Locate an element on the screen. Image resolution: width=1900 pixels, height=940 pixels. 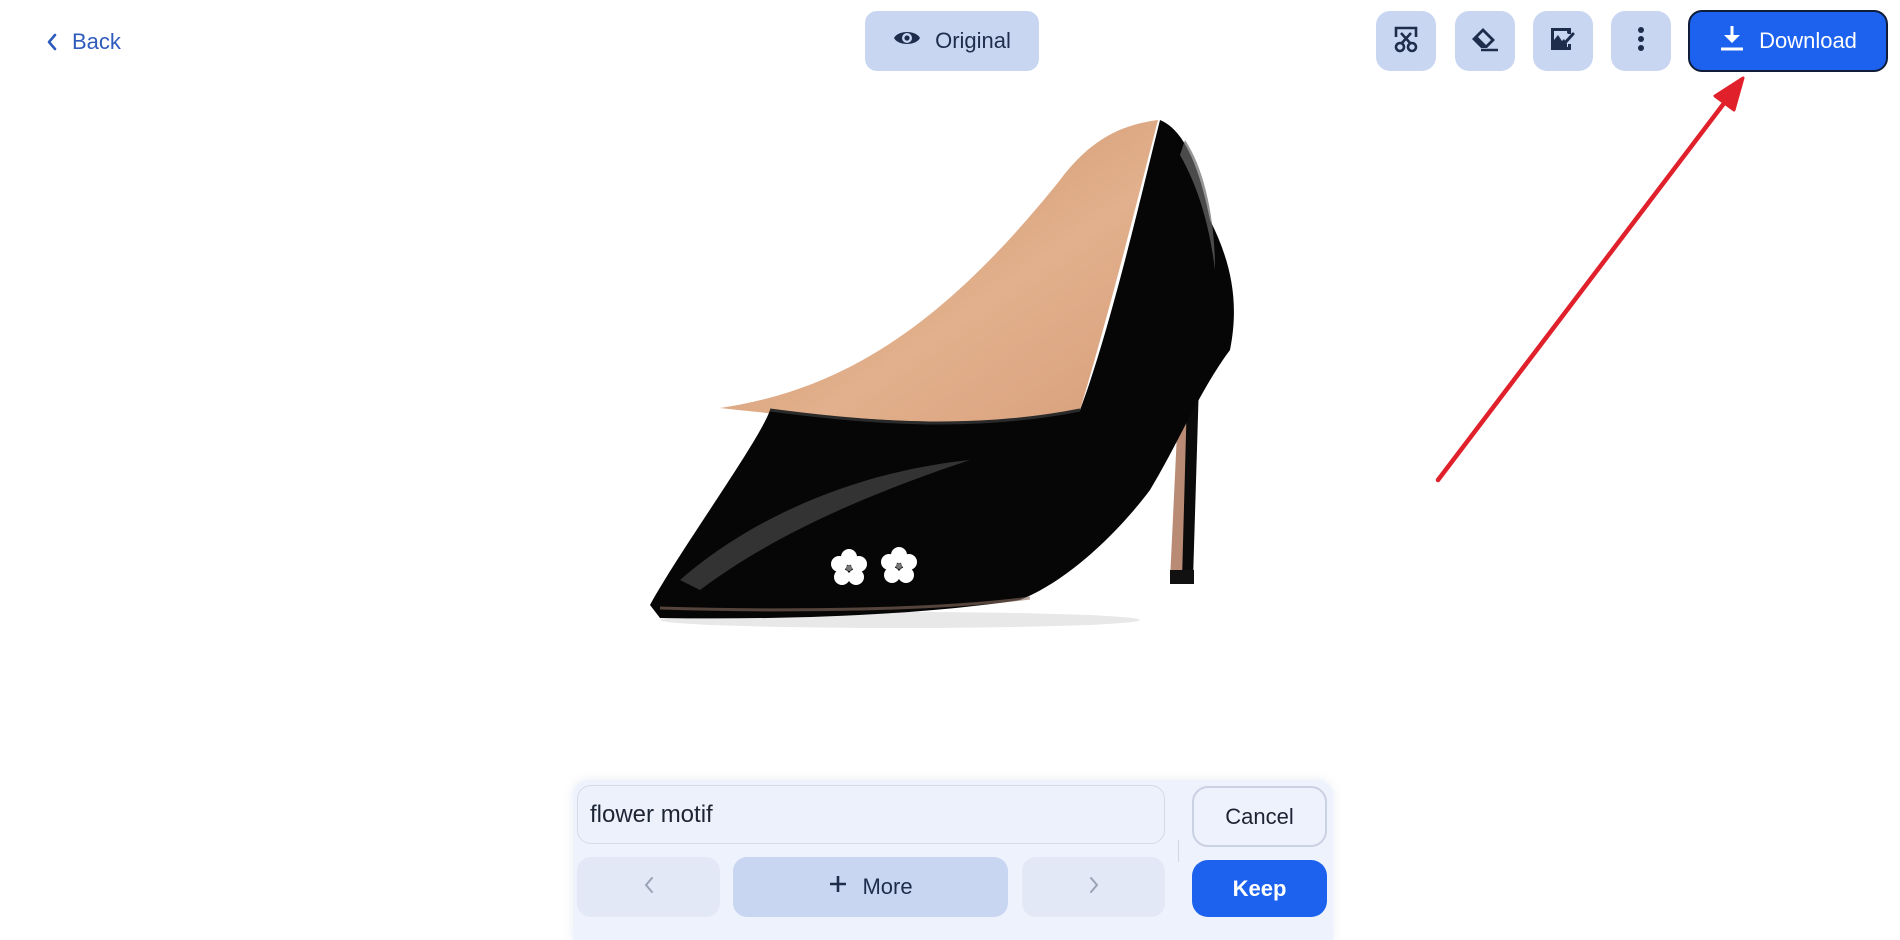
eraser-tool-button is located at coordinates (1485, 41).